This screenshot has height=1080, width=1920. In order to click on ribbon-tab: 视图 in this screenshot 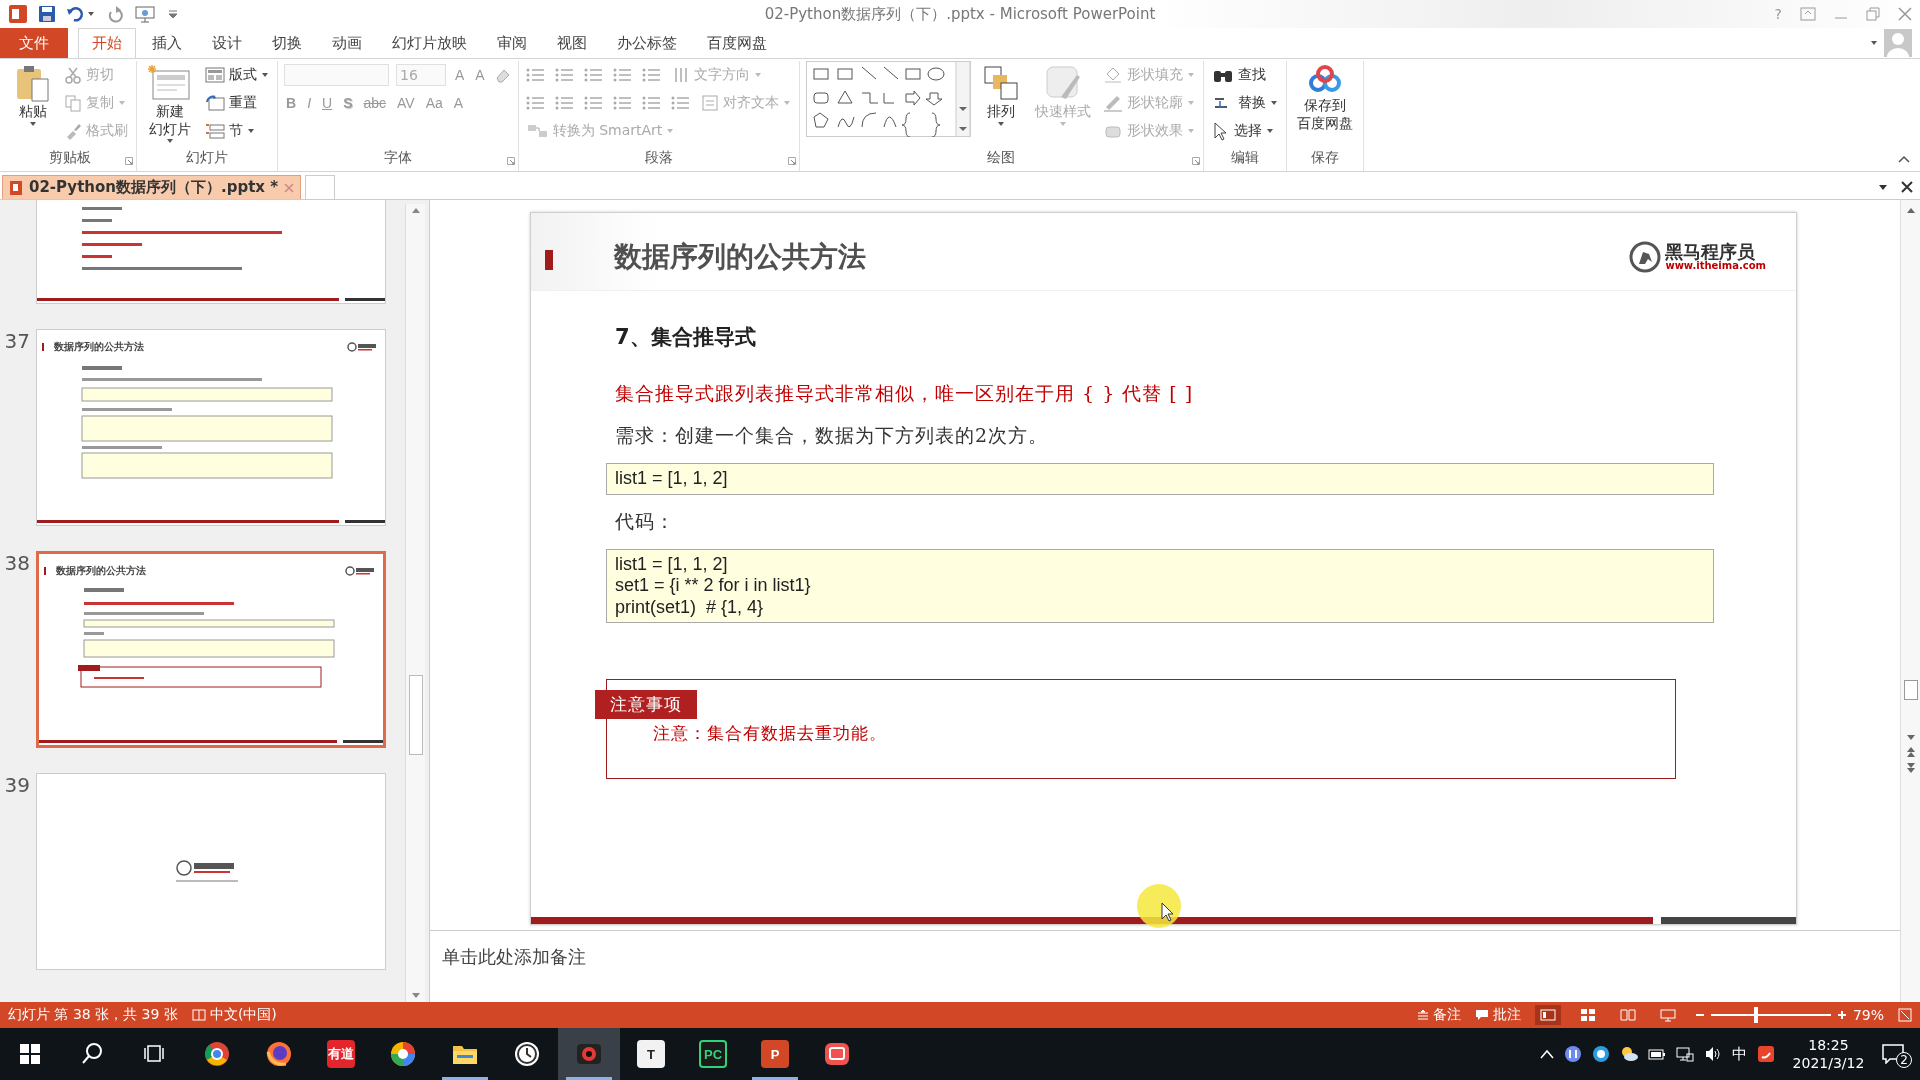, I will do `click(572, 43)`.